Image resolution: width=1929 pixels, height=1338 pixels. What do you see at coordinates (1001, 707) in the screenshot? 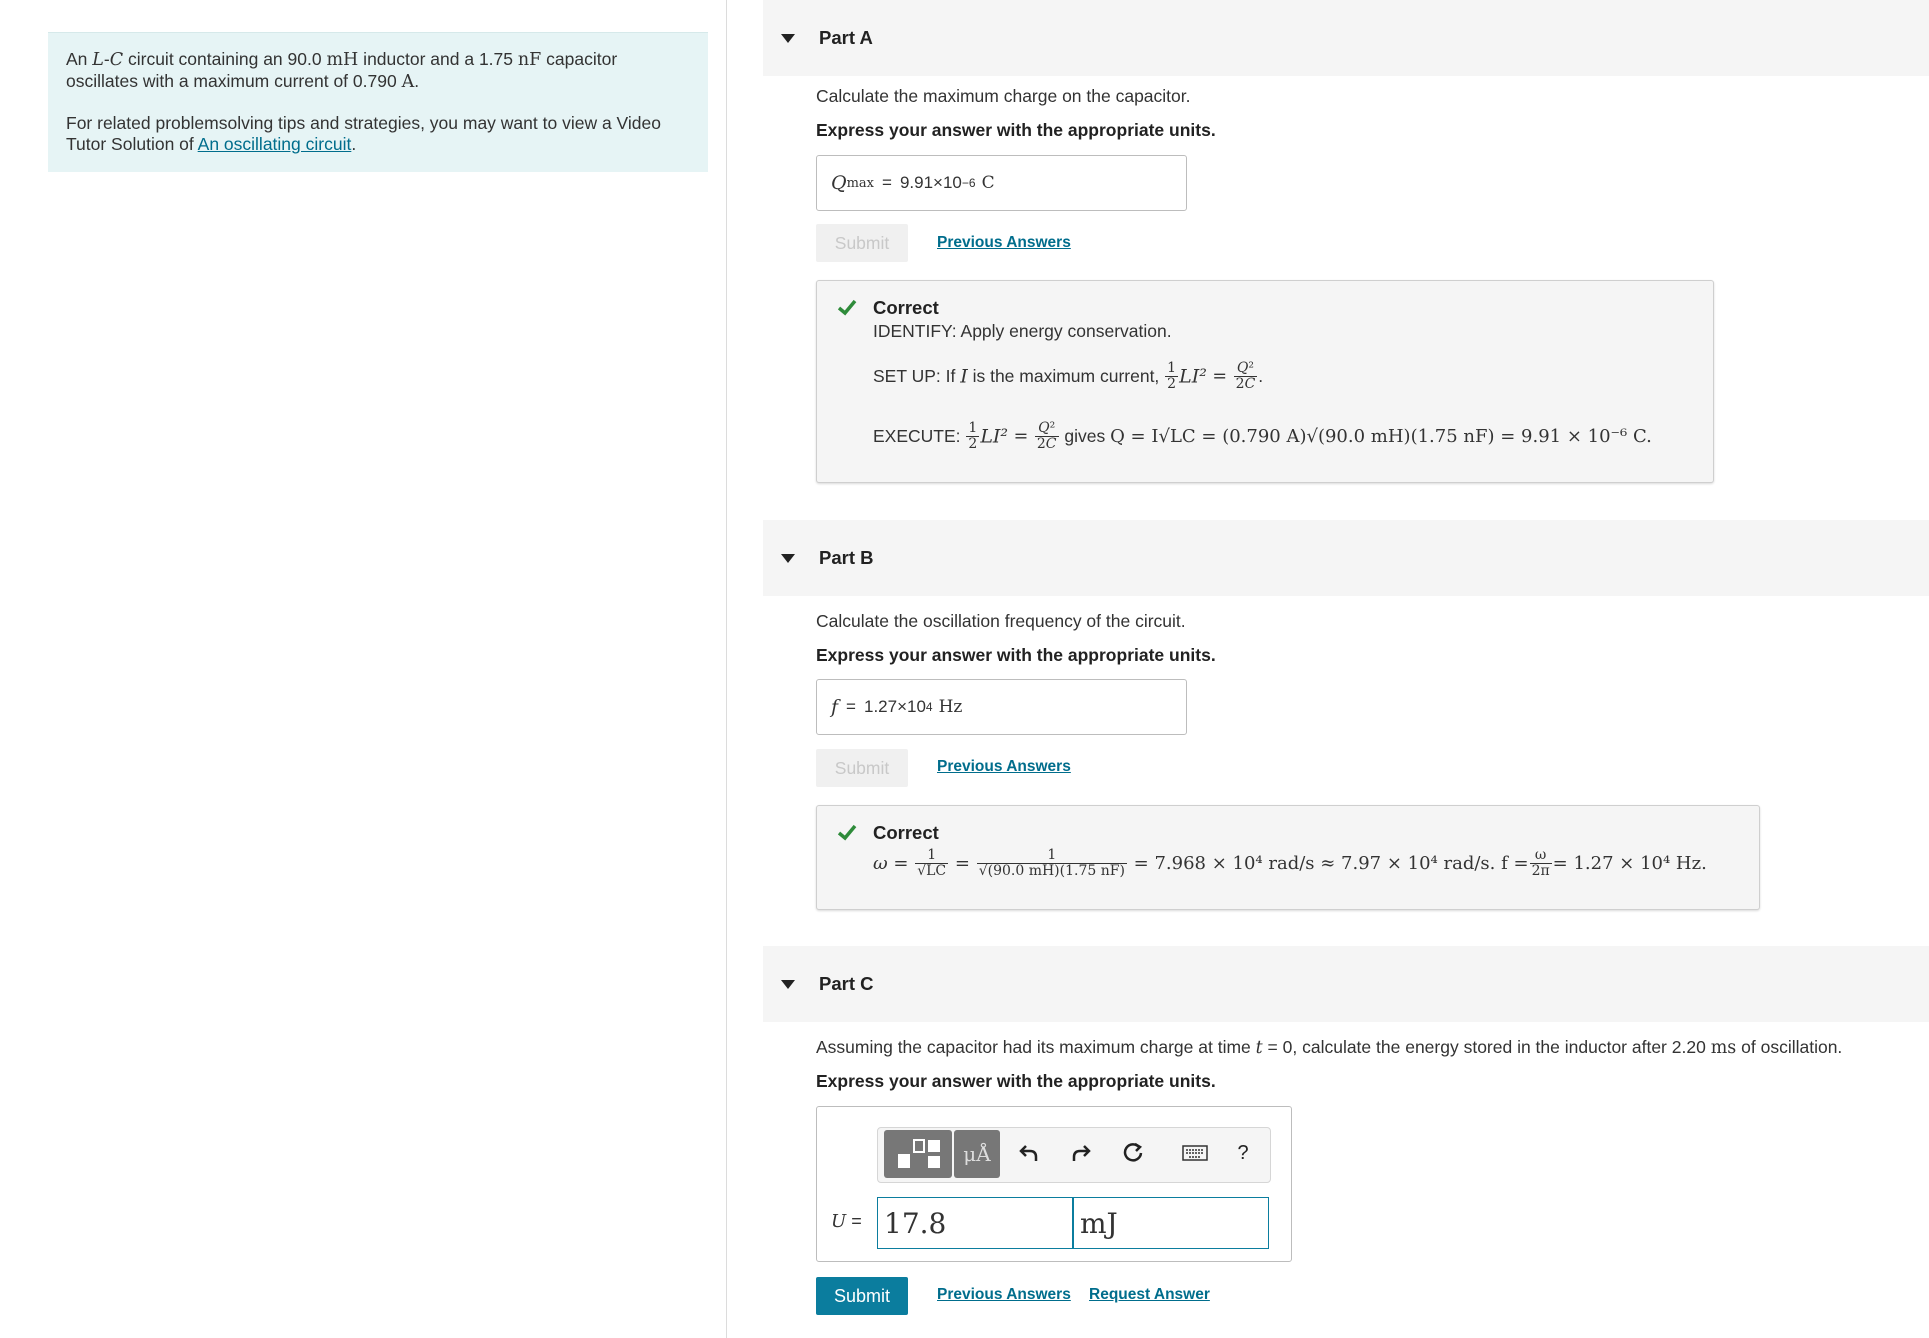
I see `part-b-answer-display: f = 1.27×10 4 Hz` at bounding box center [1001, 707].